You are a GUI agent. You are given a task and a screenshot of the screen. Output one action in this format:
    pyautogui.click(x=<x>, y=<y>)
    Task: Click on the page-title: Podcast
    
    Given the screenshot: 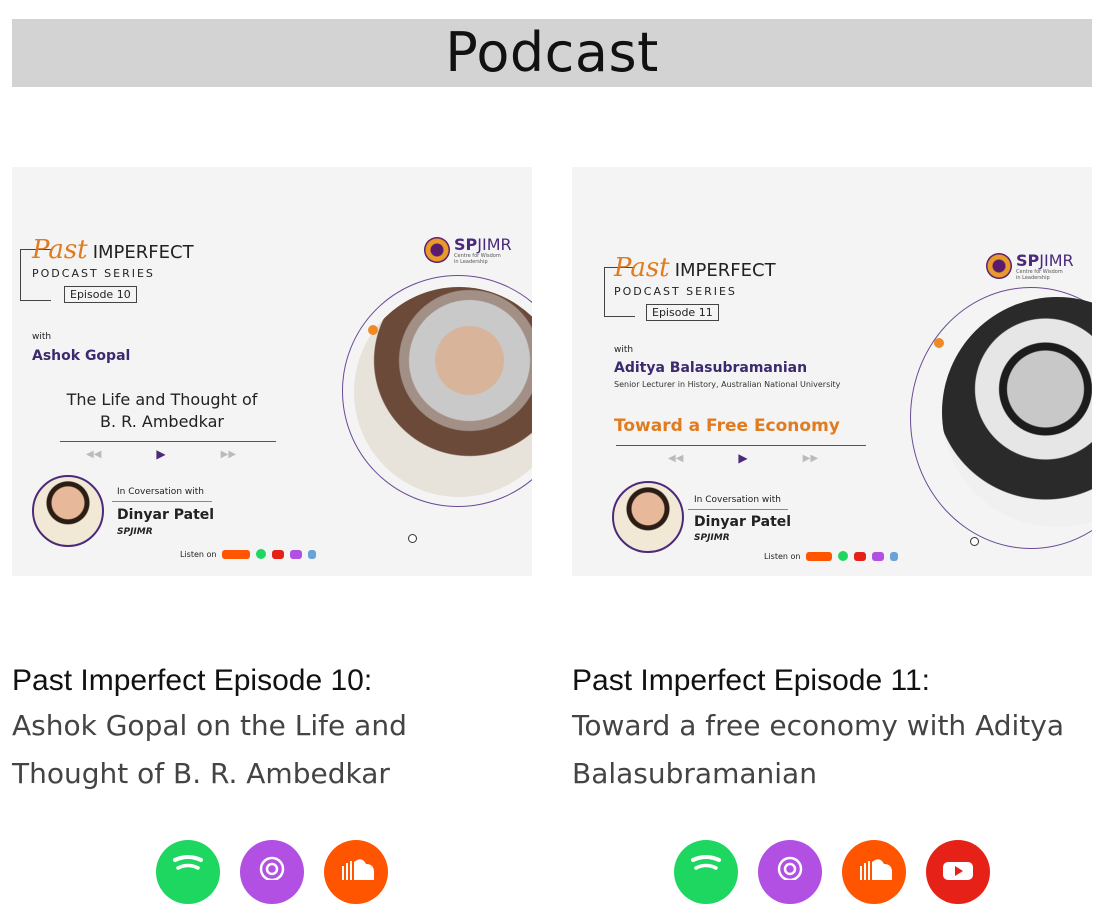 What is the action you would take?
    pyautogui.click(x=552, y=52)
    